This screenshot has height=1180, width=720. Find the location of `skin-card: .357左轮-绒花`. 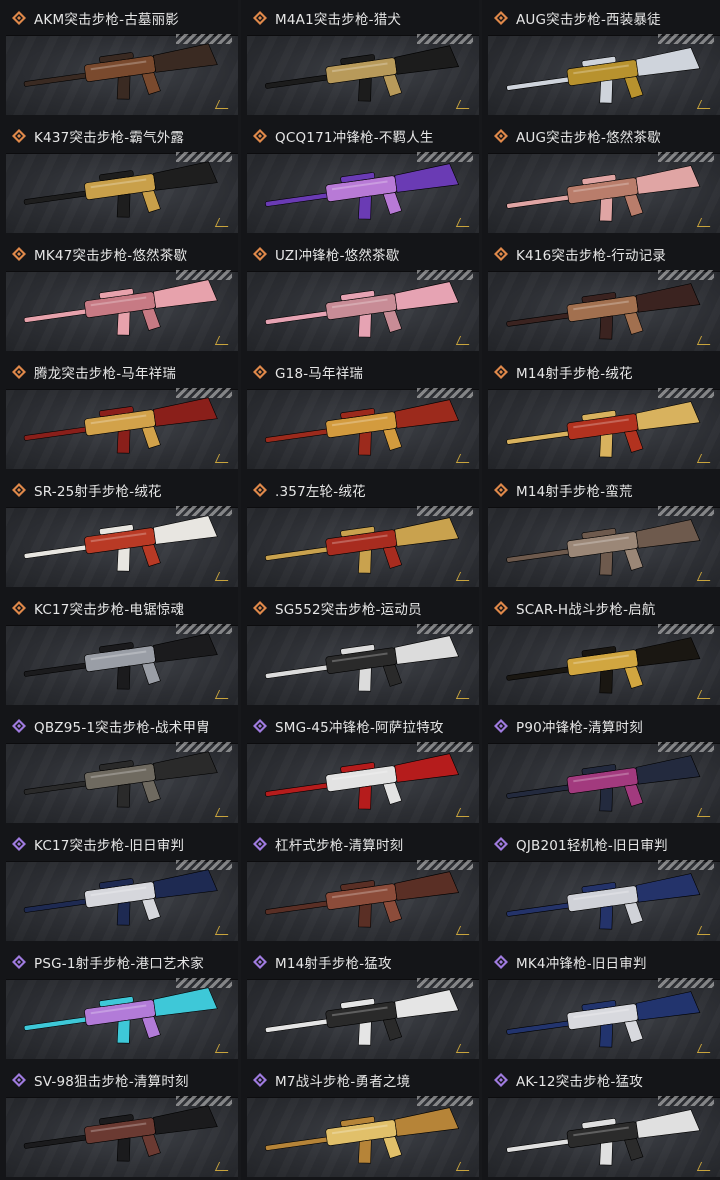

skin-card: .357左轮-绒花 is located at coordinates (360, 531).